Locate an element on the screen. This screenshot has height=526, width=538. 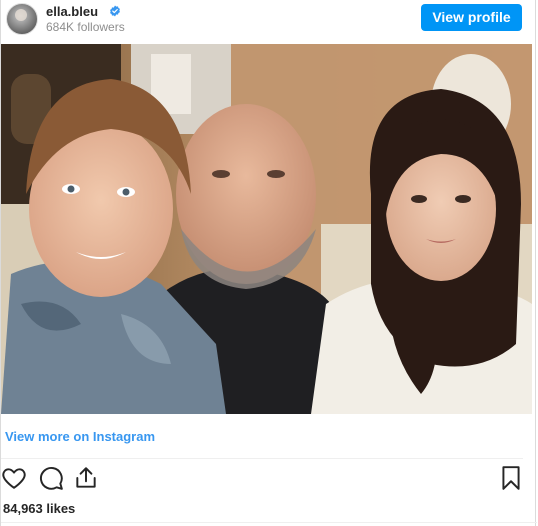
action-bar is located at coordinates (266, 480).